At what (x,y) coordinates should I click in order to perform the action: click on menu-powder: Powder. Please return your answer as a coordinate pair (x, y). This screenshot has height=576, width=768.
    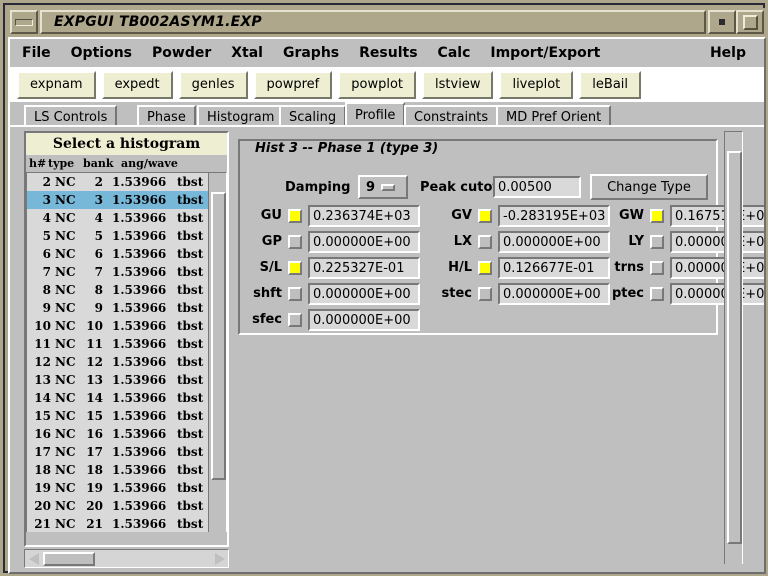
    Looking at the image, I should click on (181, 53).